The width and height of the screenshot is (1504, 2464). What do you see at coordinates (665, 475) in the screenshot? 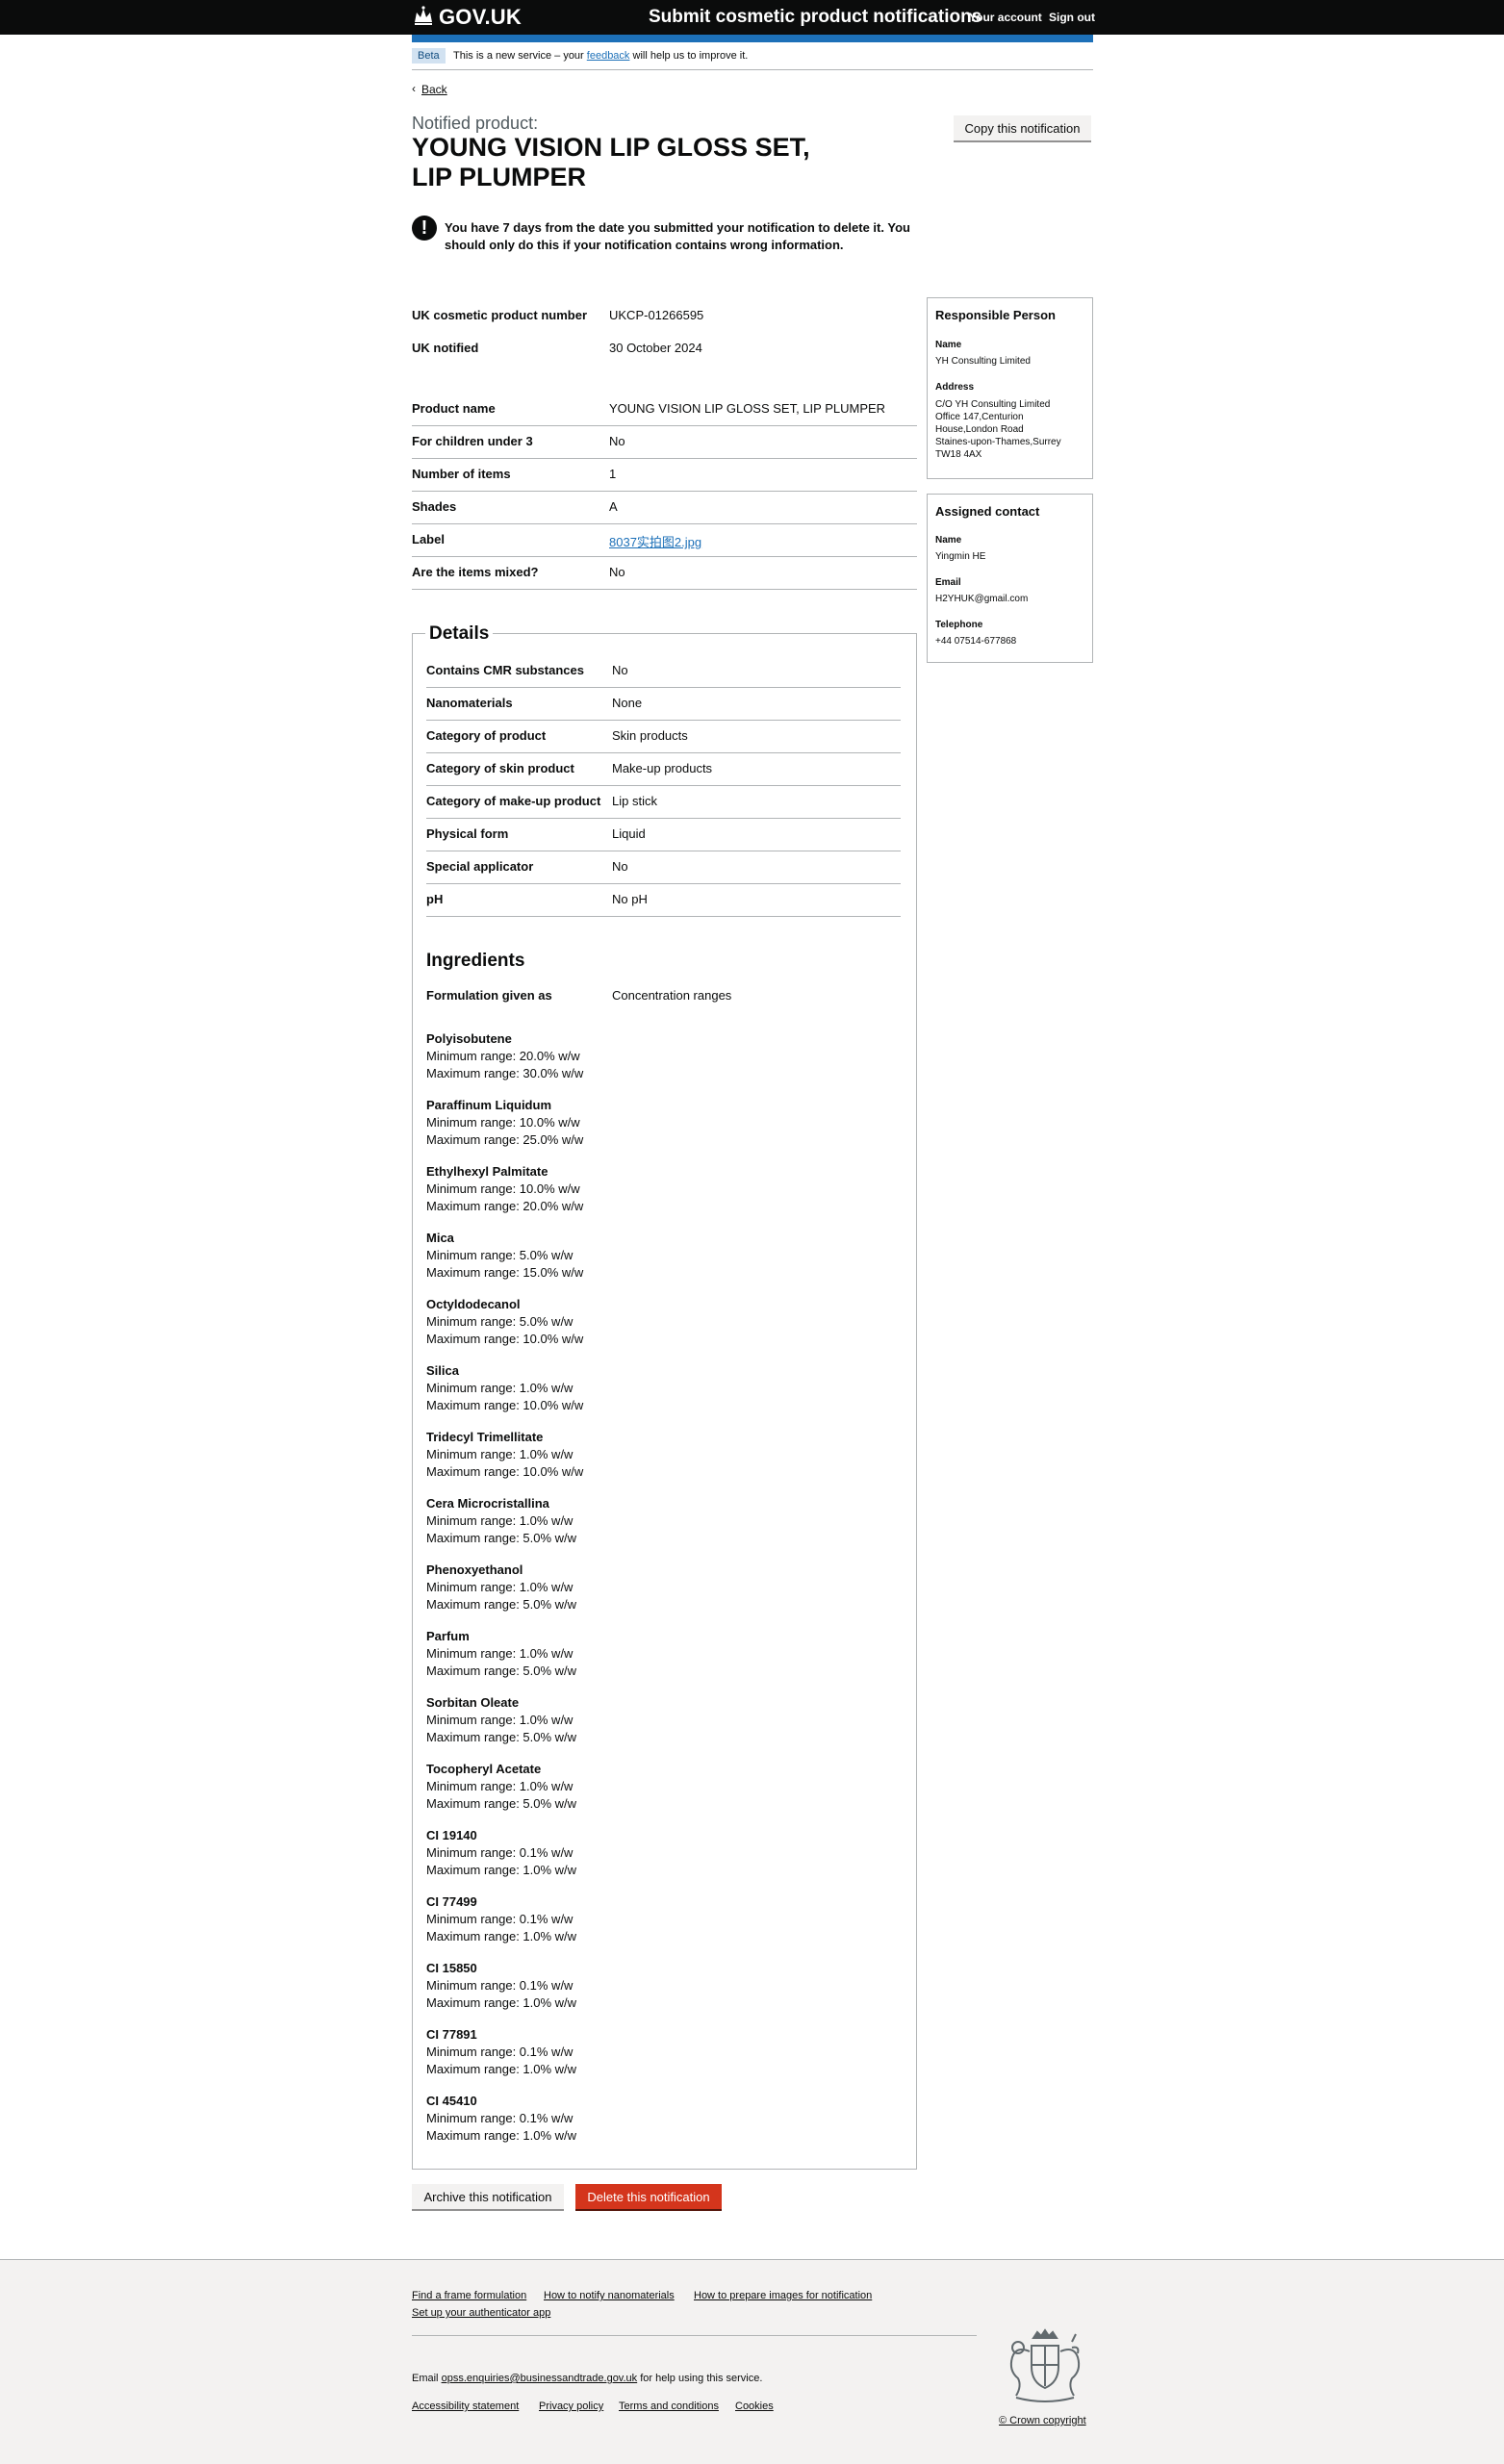
I see `summary-row: Number of items 1` at bounding box center [665, 475].